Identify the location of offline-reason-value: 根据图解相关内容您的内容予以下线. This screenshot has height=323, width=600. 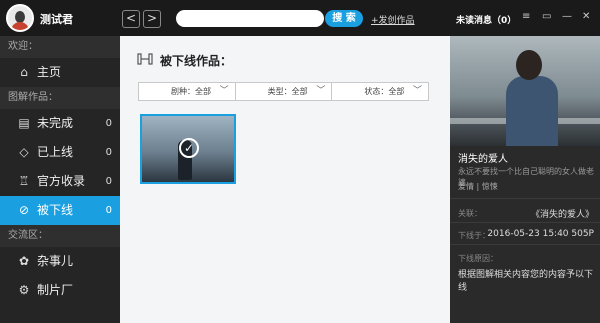
(526, 281).